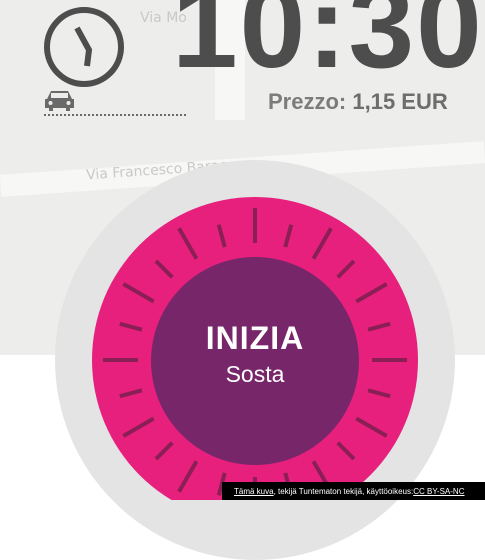 This screenshot has height=560, width=485. Describe the element at coordinates (255, 374) in the screenshot. I see `start-button-sublabel: Sosta` at that location.